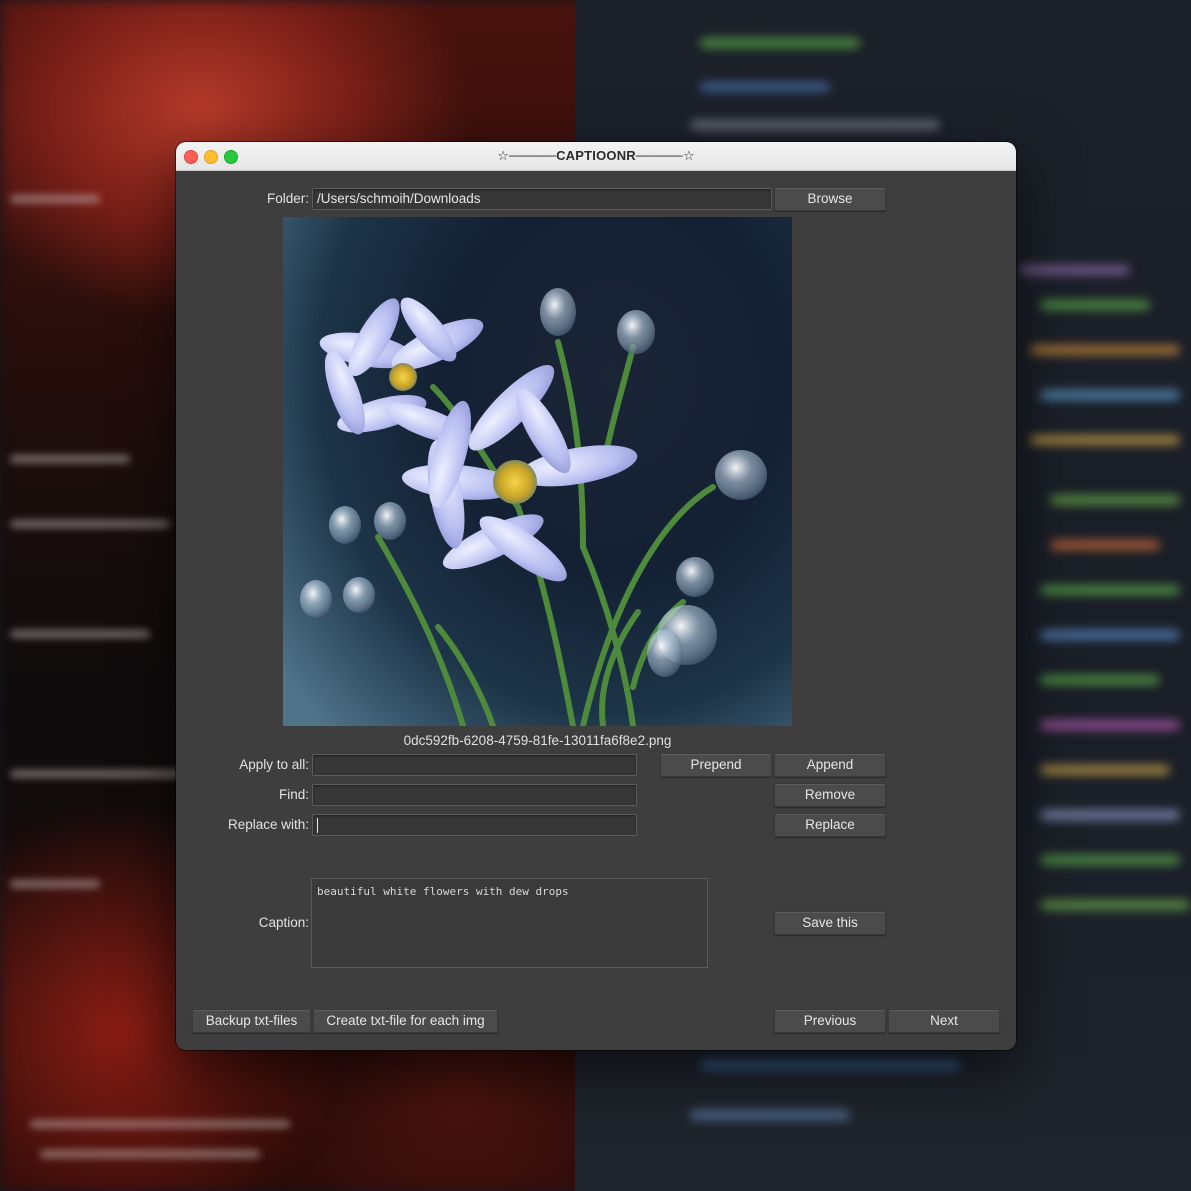 Image resolution: width=1191 pixels, height=1191 pixels. What do you see at coordinates (716, 765) in the screenshot?
I see `prepend-button: Prepend` at bounding box center [716, 765].